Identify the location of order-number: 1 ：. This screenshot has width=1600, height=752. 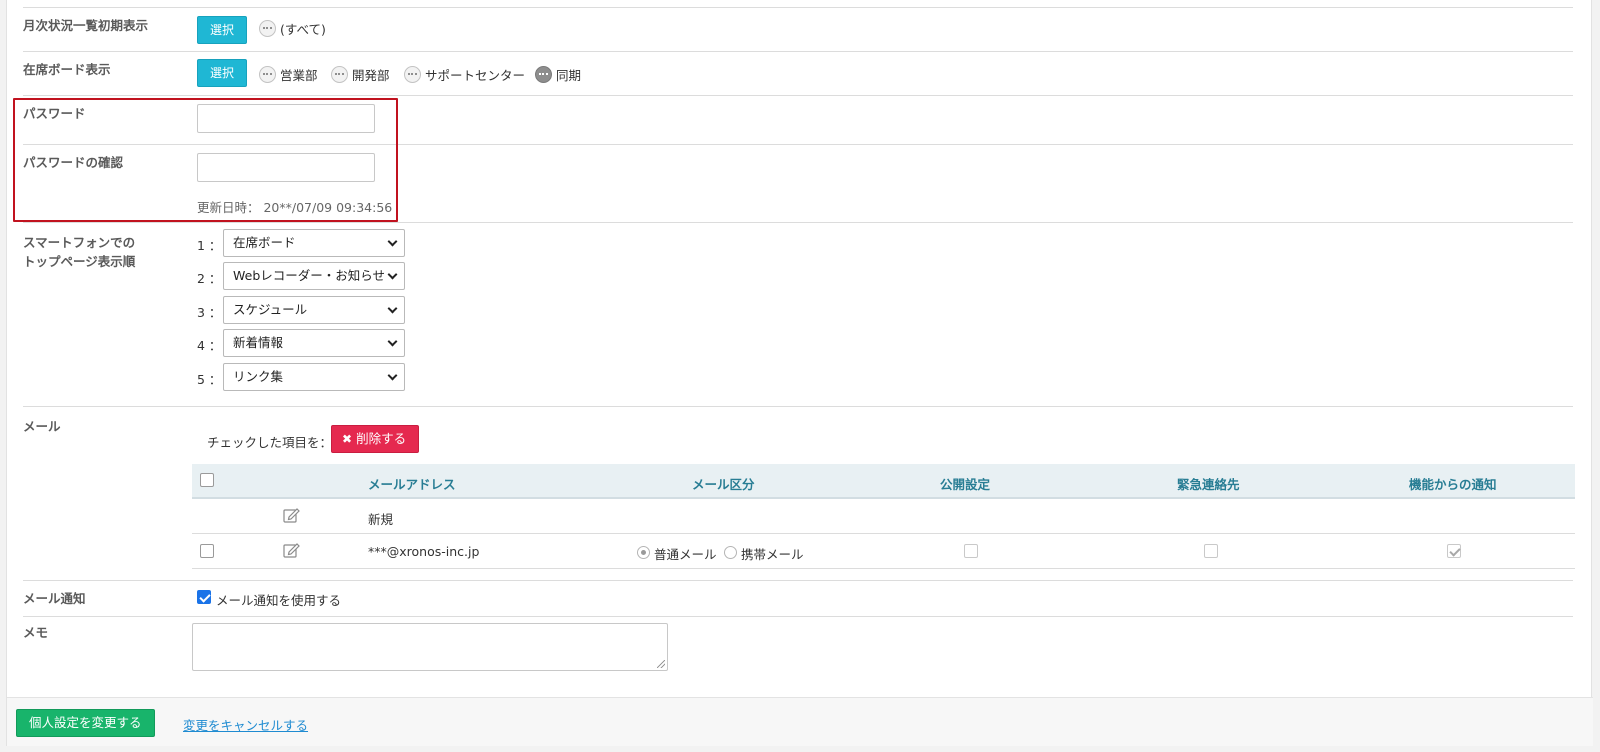
(209, 245).